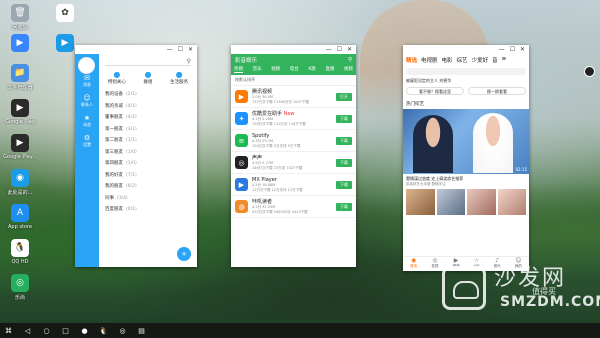 The width and height of the screenshot is (600, 338). Describe the element at coordinates (179, 77) in the screenshot. I see `quick-action: ● 生活服务` at that location.